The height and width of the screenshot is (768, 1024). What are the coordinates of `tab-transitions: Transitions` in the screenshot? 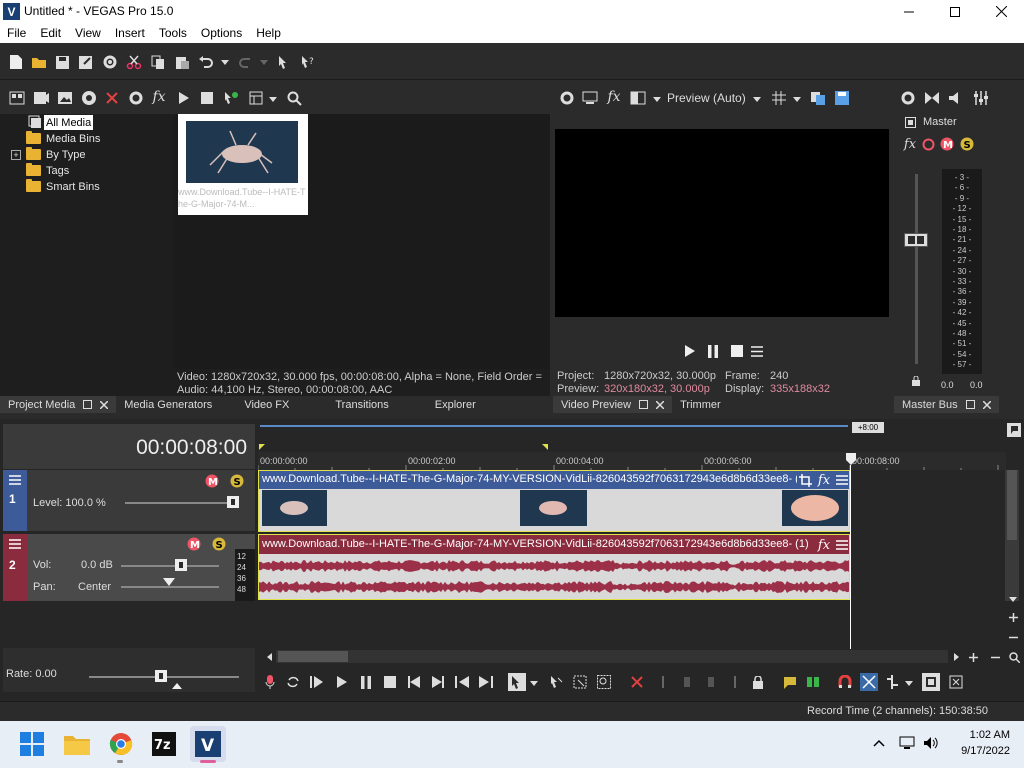 It's located at (361, 404).